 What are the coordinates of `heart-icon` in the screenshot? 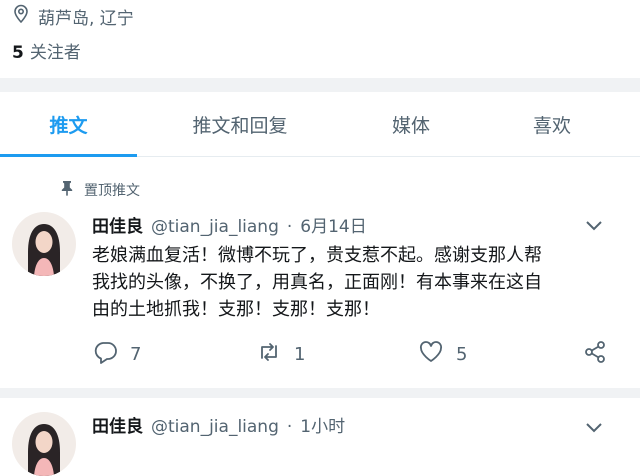 It's located at (431, 354).